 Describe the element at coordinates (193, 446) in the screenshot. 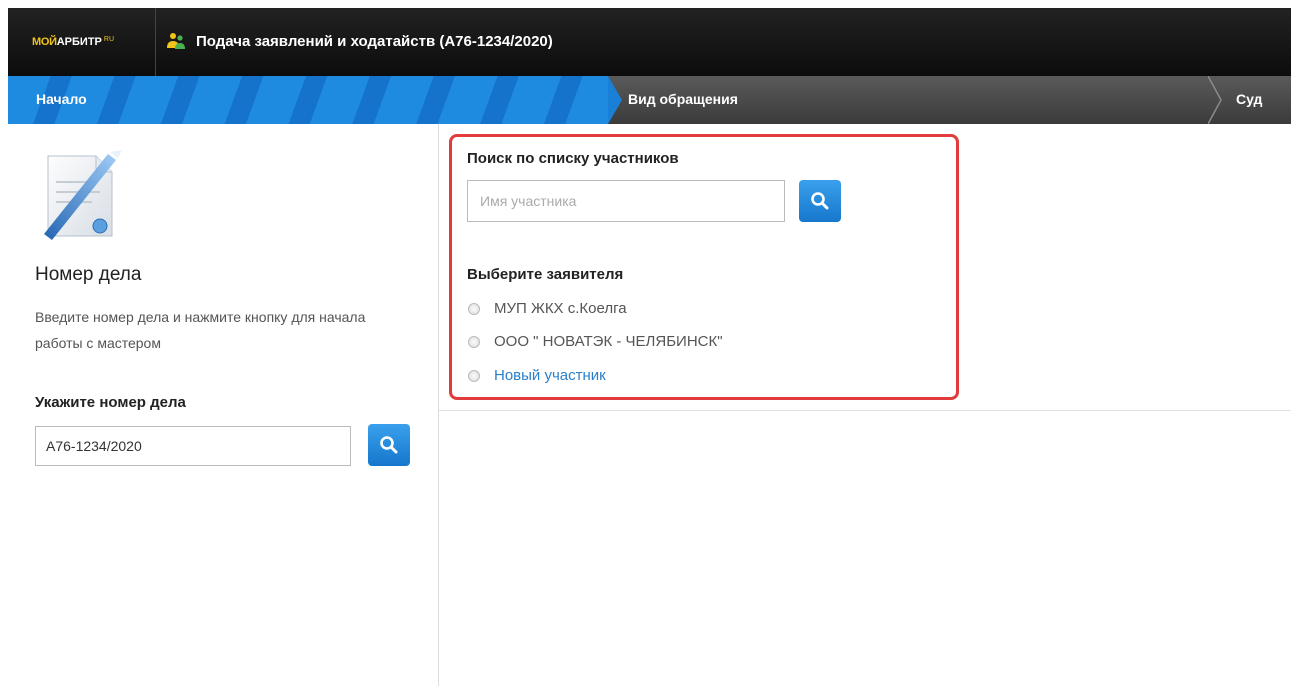

I see `case-number-input` at that location.